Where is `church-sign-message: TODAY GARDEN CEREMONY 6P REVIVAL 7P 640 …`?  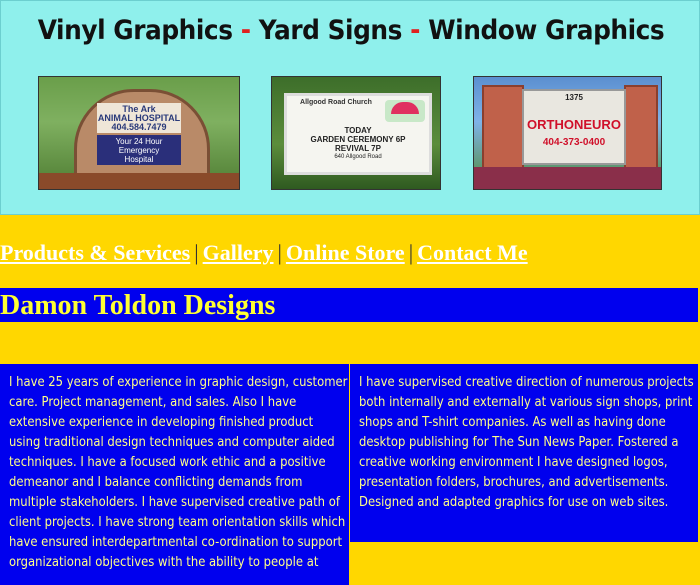
church-sign-message: TODAY GARDEN CEREMONY 6P REVIVAL 7P 640 … is located at coordinates (358, 144).